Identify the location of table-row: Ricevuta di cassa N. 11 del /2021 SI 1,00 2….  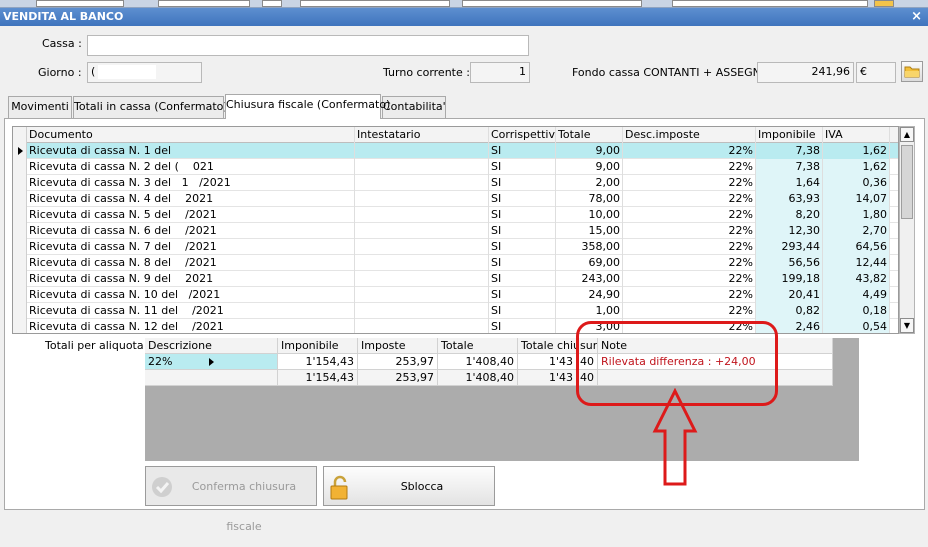
(455, 311).